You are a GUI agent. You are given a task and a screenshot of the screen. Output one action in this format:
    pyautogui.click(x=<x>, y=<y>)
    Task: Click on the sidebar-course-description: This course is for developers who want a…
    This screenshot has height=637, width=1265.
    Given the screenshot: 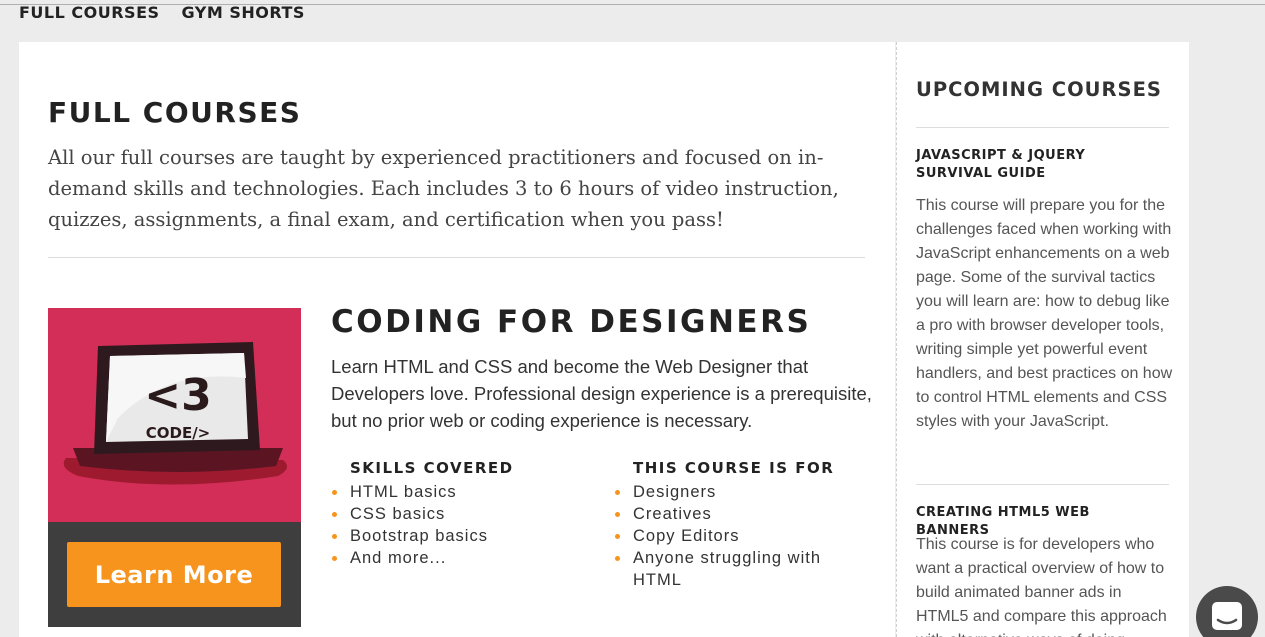 What is the action you would take?
    pyautogui.click(x=1041, y=586)
    